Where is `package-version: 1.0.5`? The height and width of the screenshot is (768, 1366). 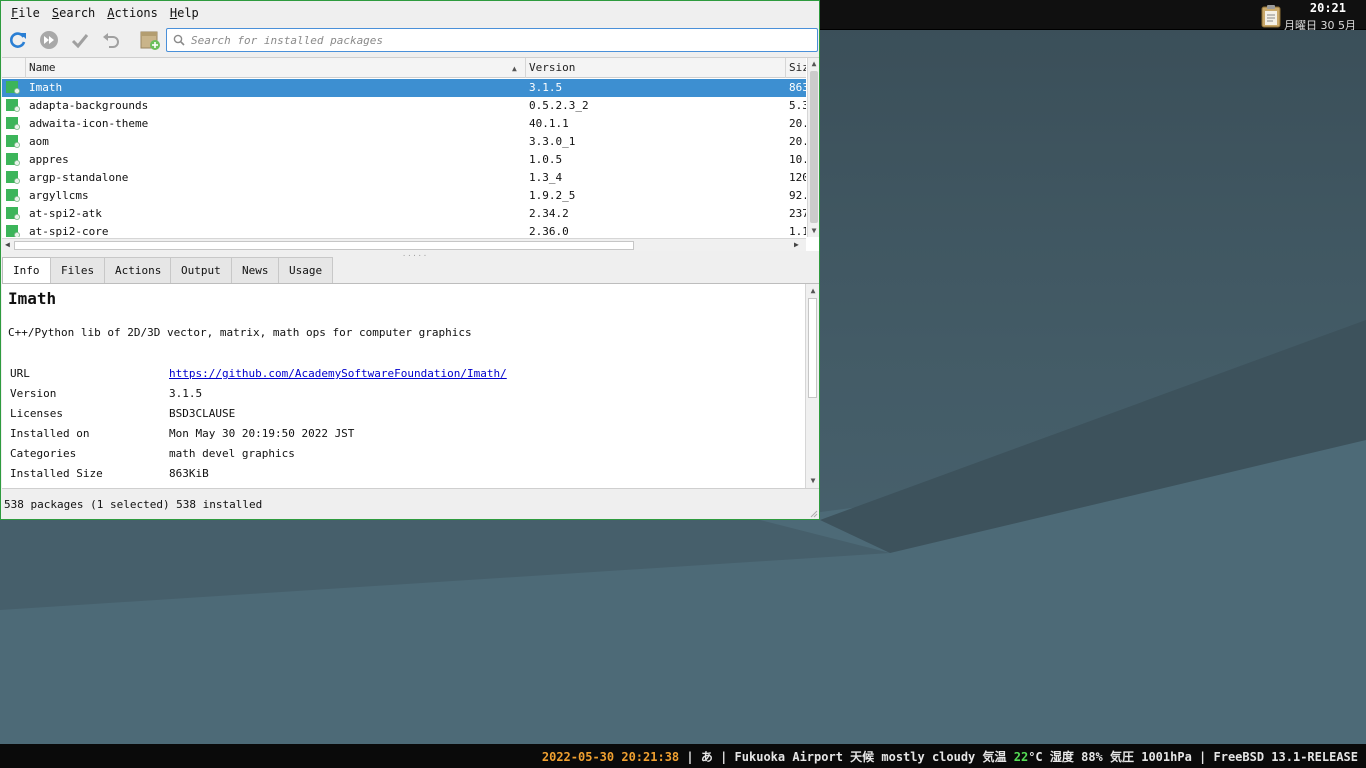 package-version: 1.0.5 is located at coordinates (546, 159).